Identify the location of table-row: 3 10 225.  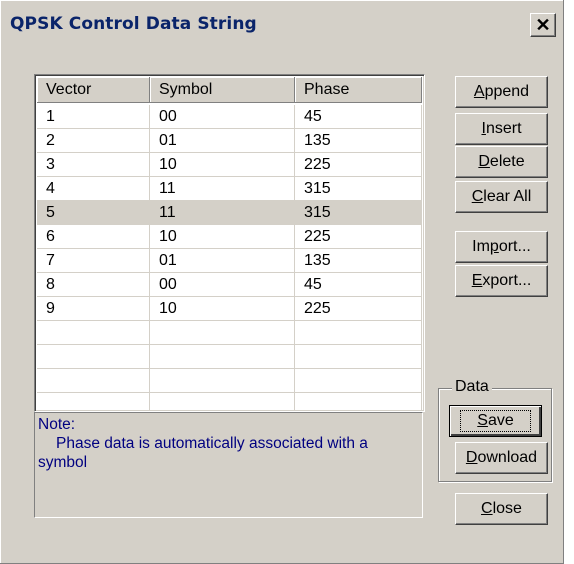
(229, 165).